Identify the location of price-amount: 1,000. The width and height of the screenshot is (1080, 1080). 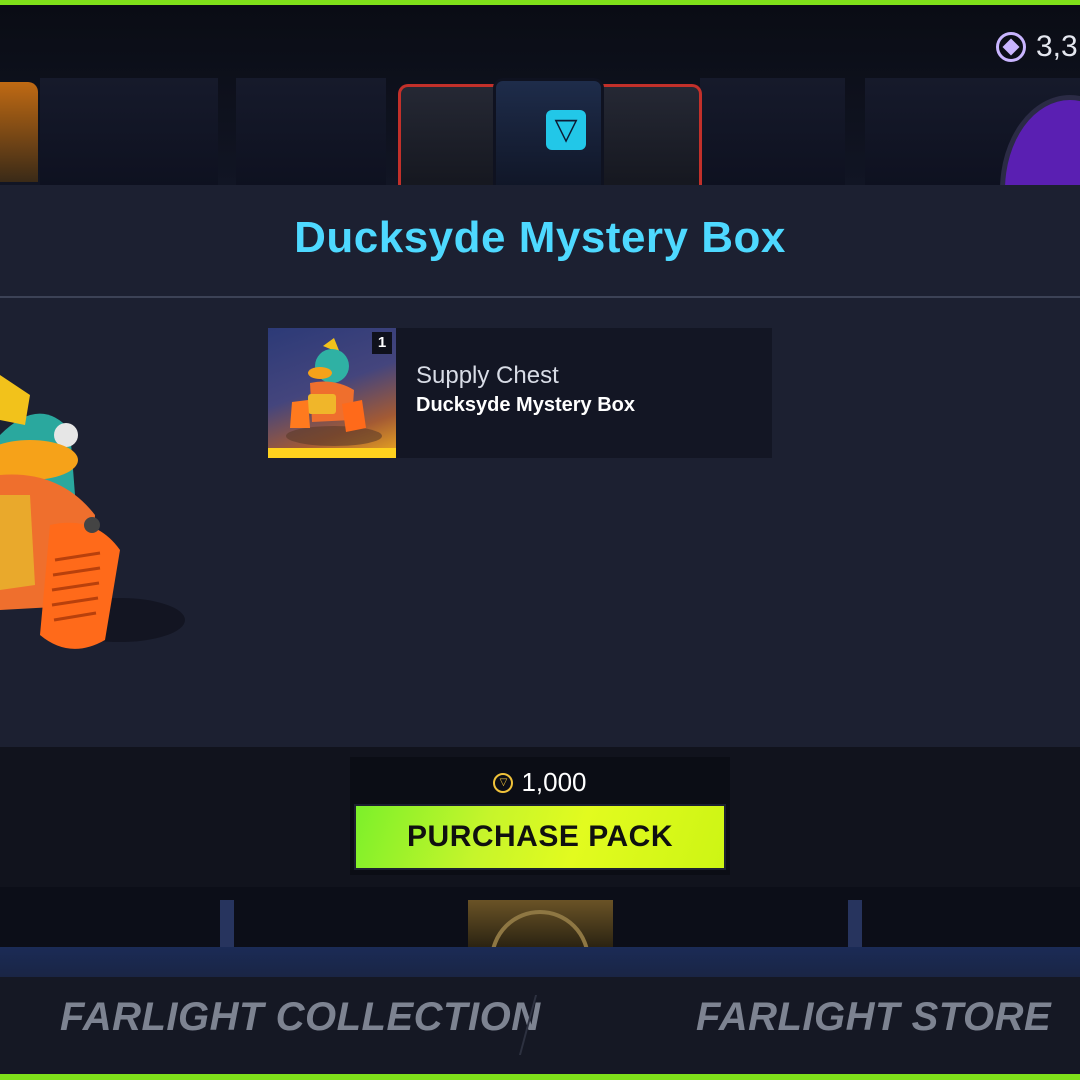
(554, 782).